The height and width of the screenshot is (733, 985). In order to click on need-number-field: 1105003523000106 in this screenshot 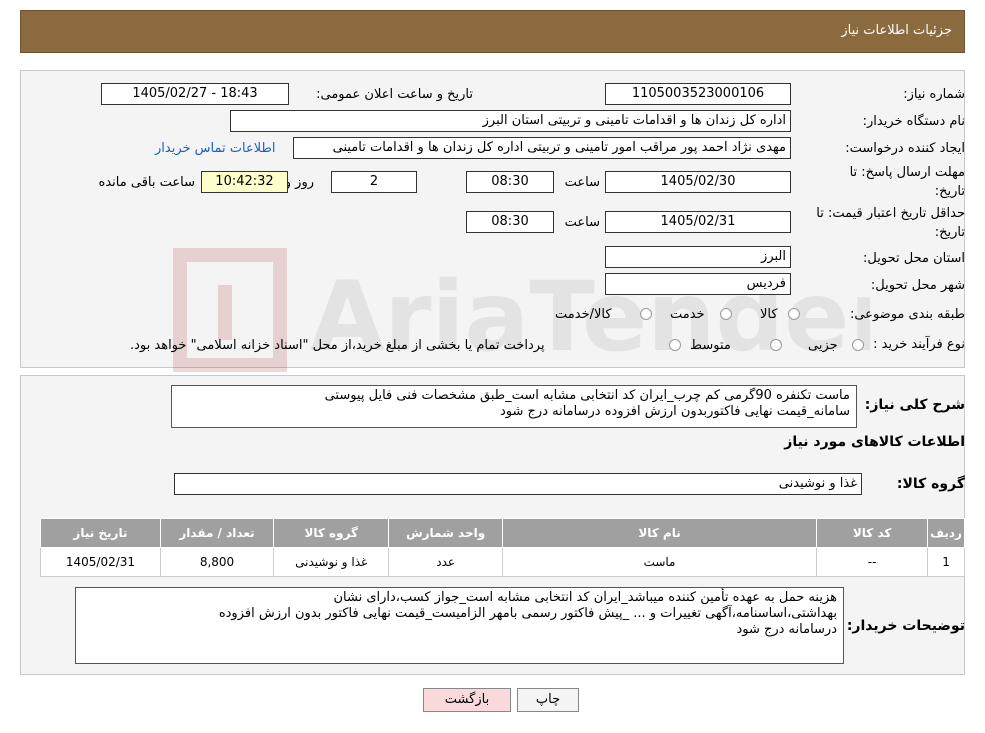, I will do `click(698, 94)`.